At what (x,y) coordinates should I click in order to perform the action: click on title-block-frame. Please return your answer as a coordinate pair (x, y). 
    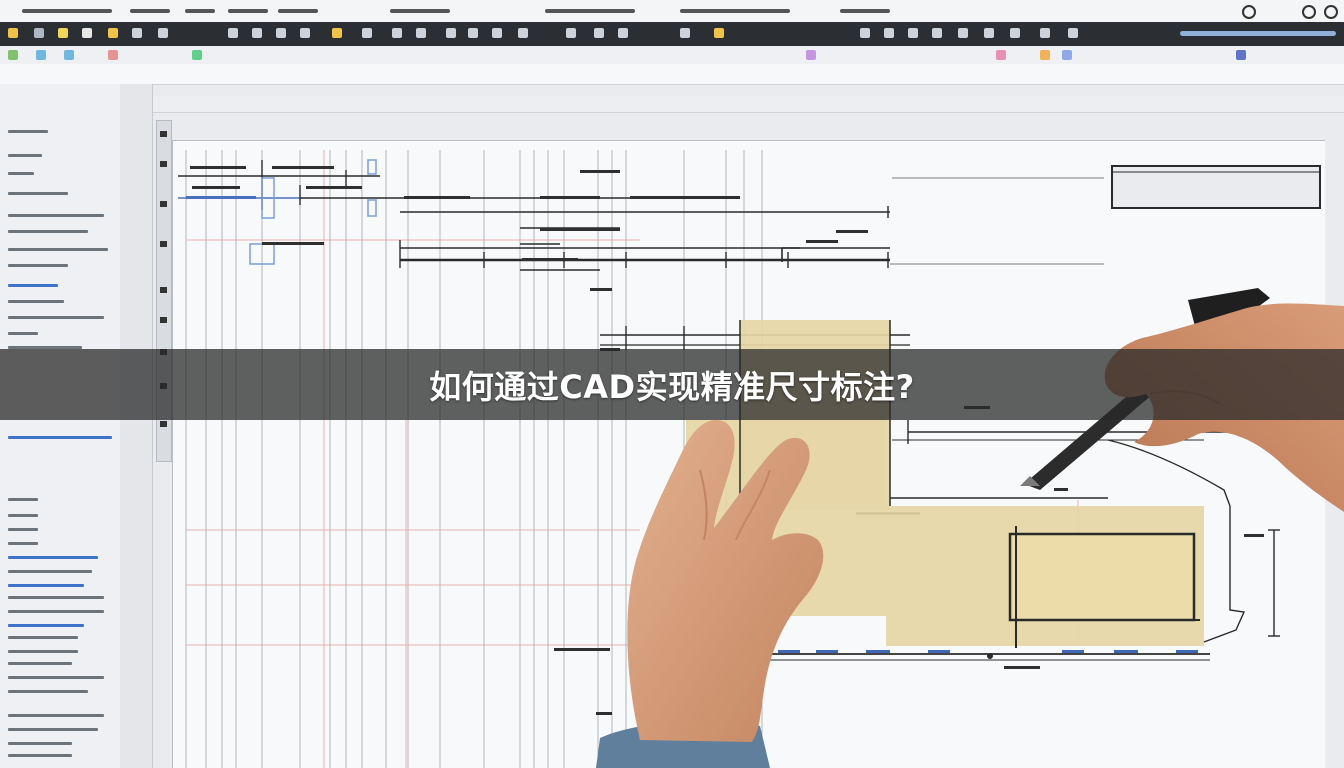
    Looking at the image, I should click on (1216, 187).